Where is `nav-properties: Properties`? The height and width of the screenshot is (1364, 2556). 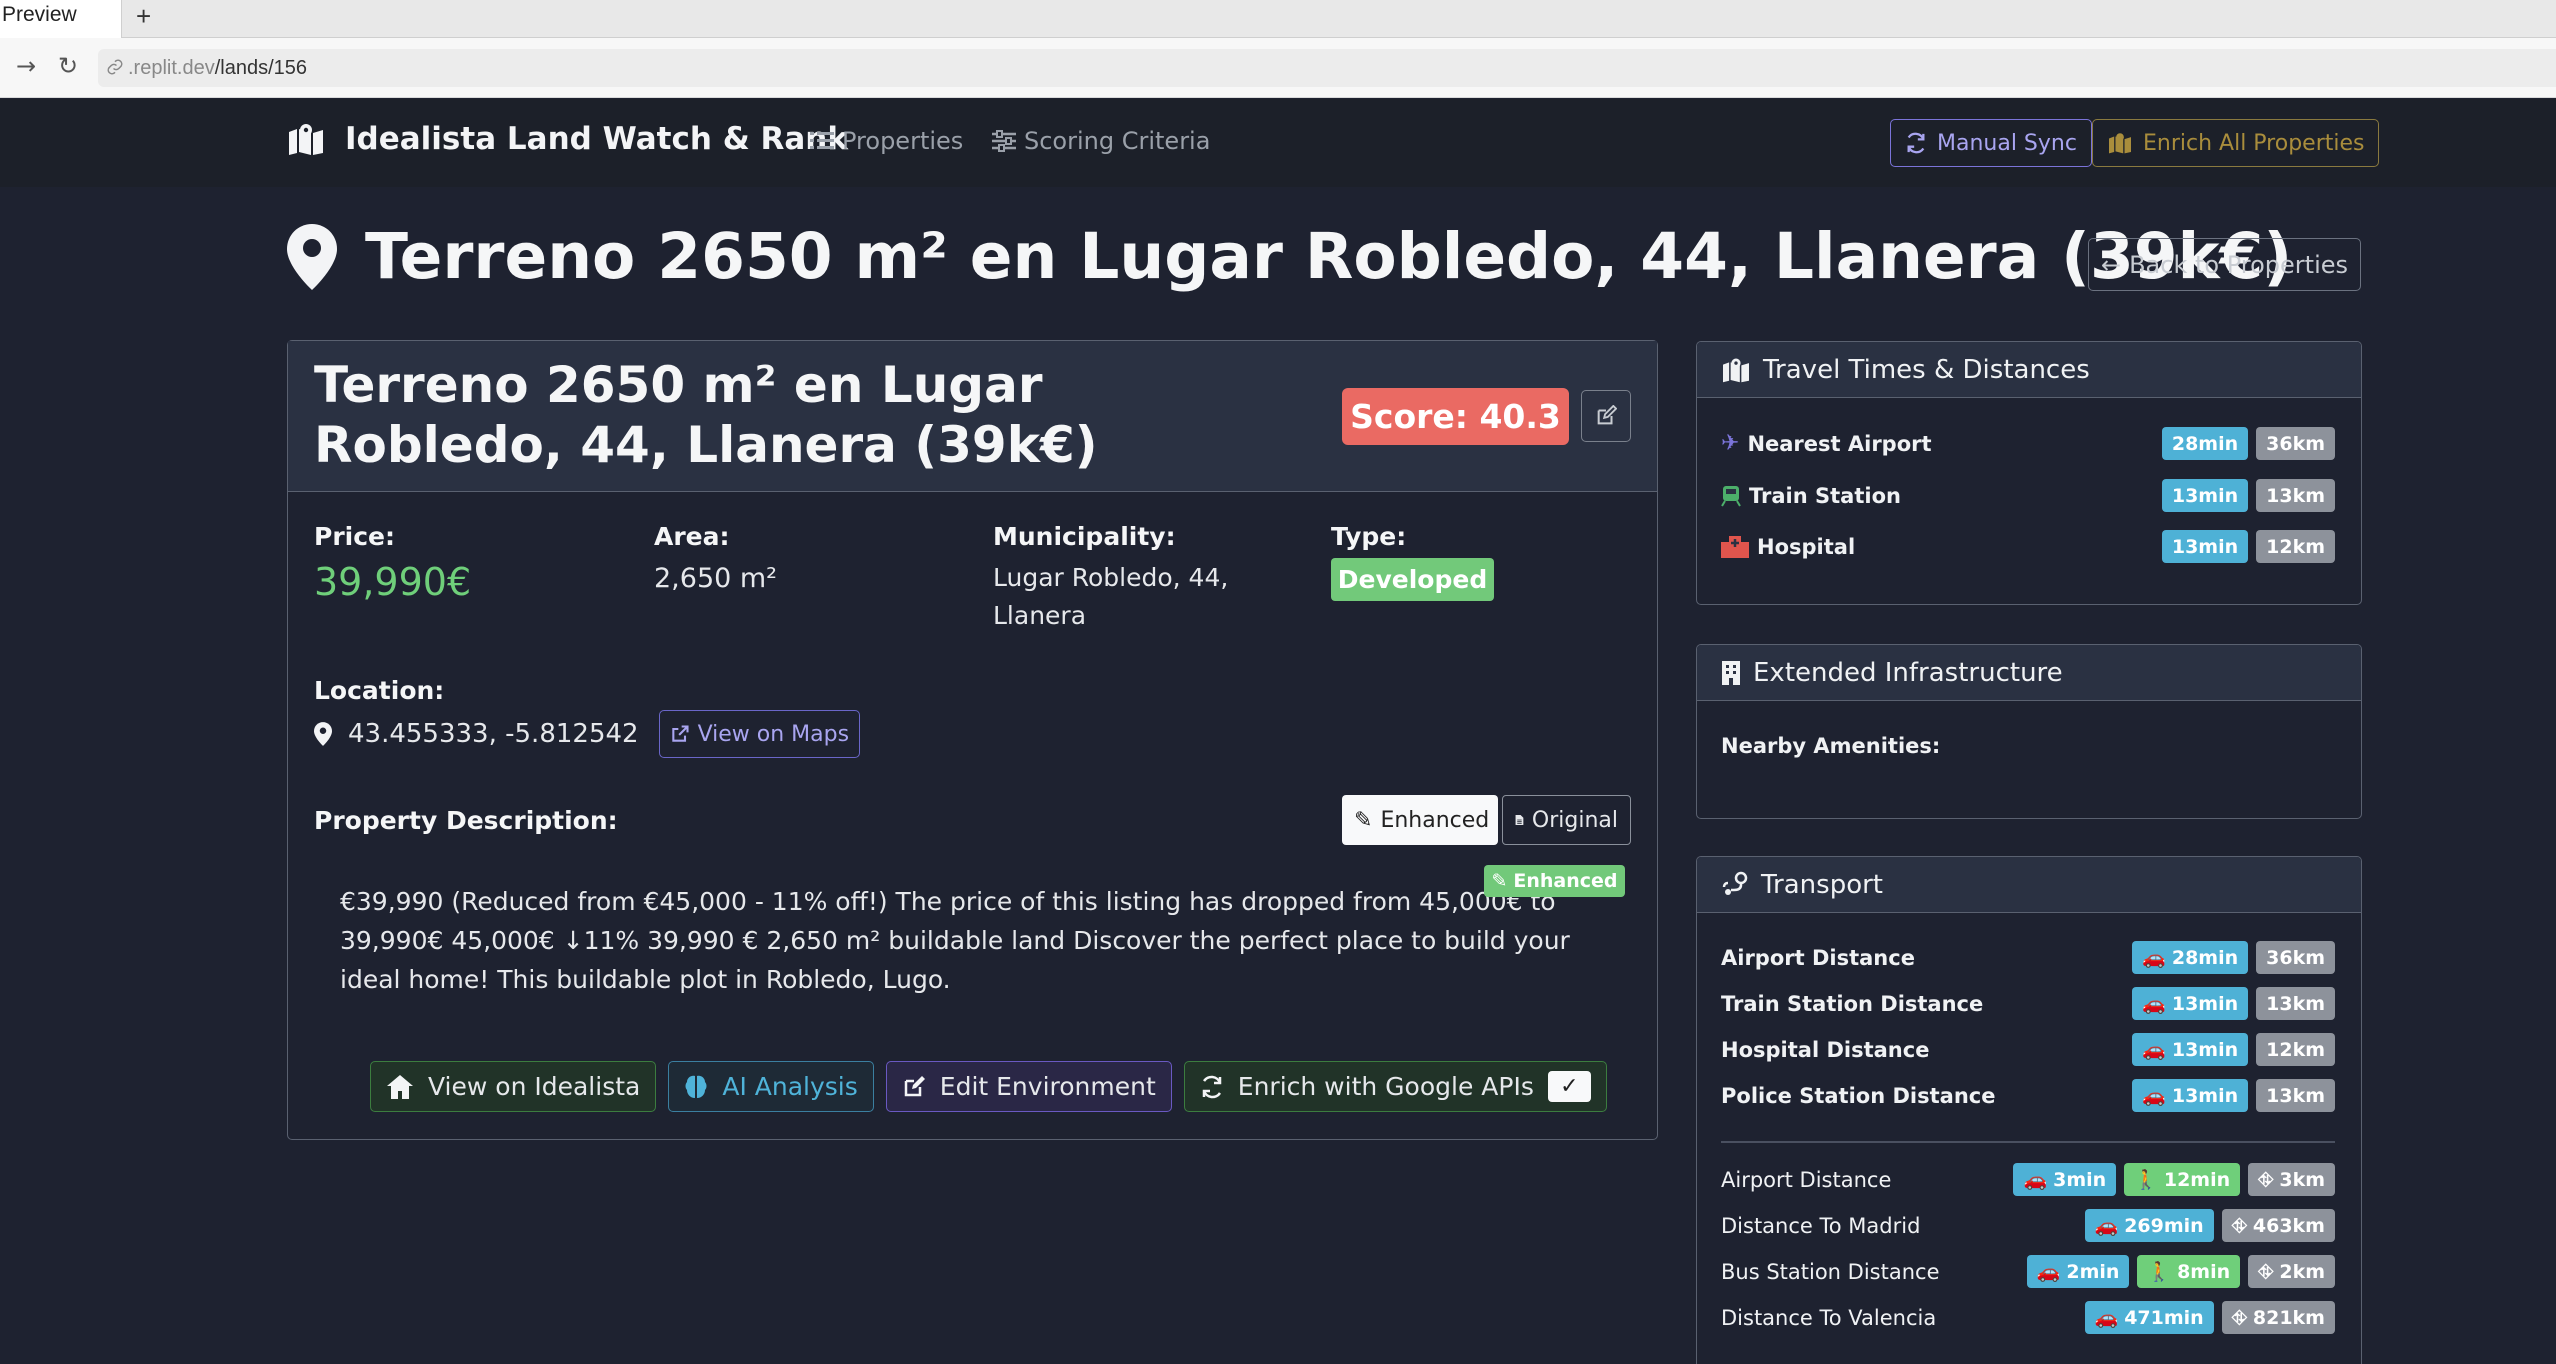
nav-properties: Properties is located at coordinates (886, 141).